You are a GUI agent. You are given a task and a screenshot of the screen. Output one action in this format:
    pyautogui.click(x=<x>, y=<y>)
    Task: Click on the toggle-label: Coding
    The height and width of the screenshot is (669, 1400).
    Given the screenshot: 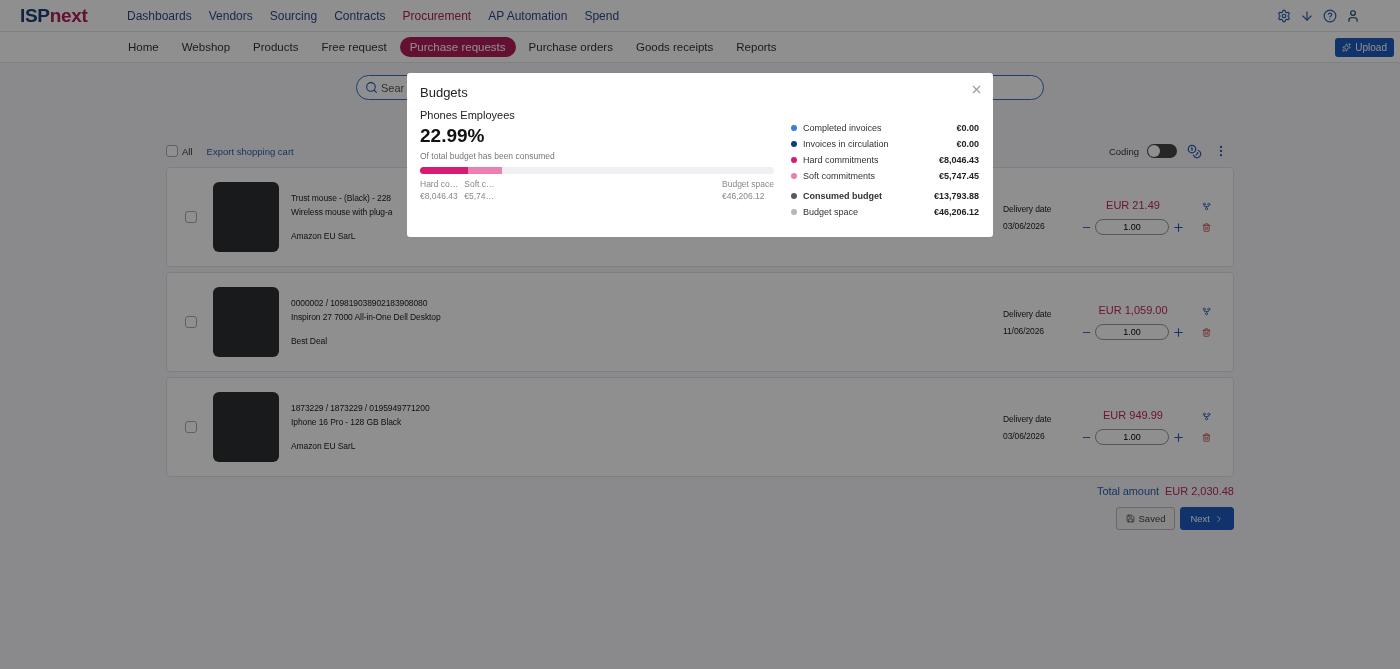 What is the action you would take?
    pyautogui.click(x=1123, y=151)
    